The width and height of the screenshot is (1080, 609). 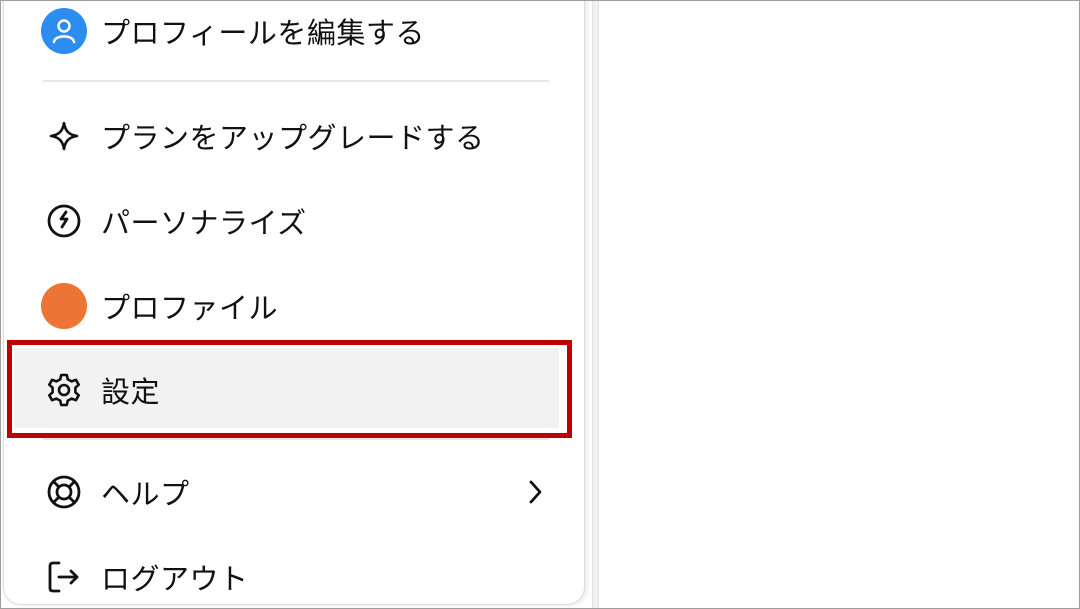 What do you see at coordinates (64, 390) in the screenshot?
I see `gear-icon` at bounding box center [64, 390].